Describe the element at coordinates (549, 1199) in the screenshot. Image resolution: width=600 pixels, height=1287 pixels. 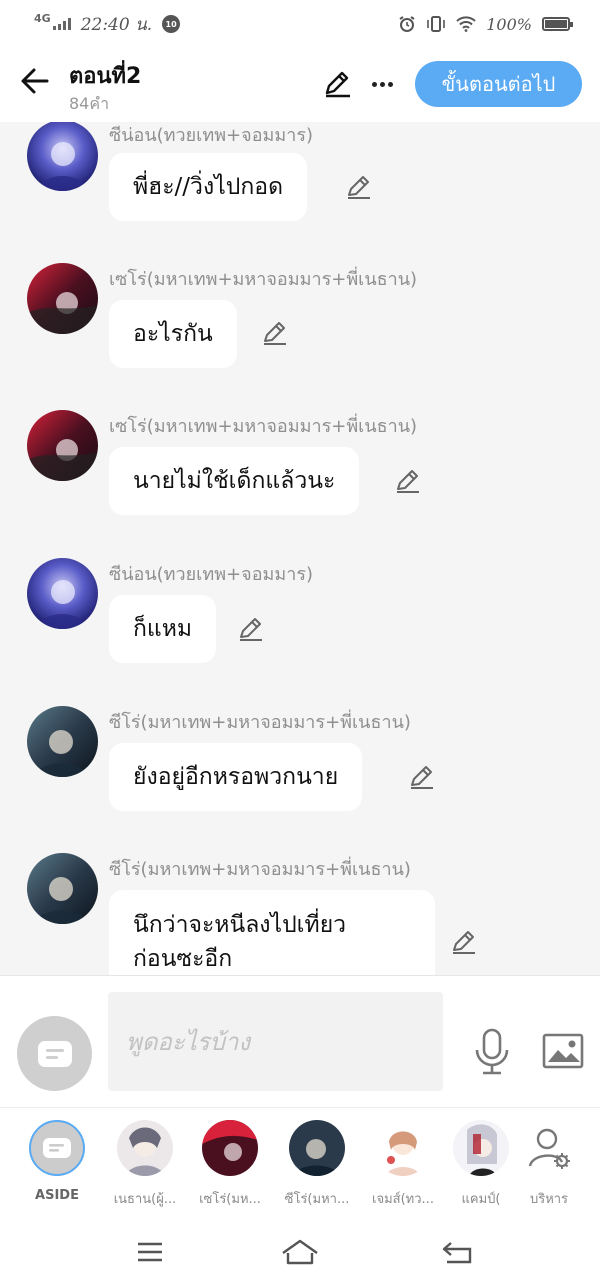
I see `character-name: บริหาร` at that location.